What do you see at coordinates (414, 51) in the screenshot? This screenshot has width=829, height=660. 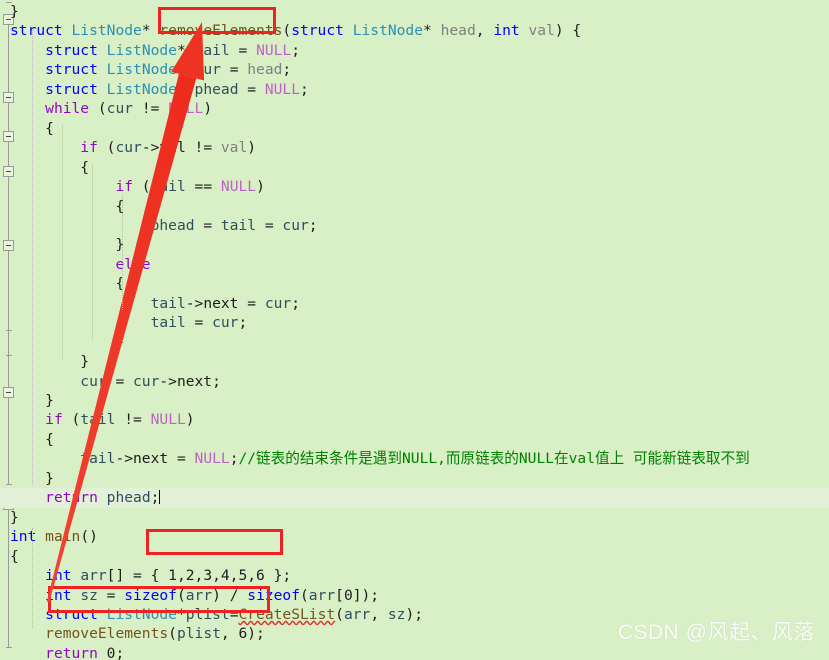 I see `code-line: struct ListNode* tail = NULL;` at bounding box center [414, 51].